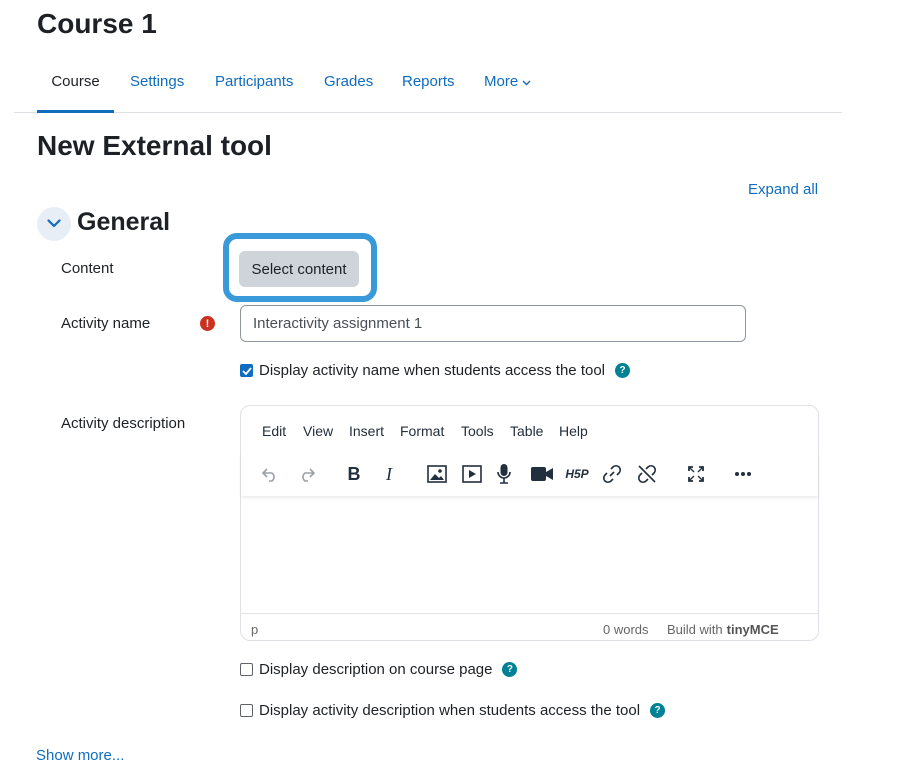 This screenshot has height=763, width=901. What do you see at coordinates (504, 474) in the screenshot?
I see `microphone-icon` at bounding box center [504, 474].